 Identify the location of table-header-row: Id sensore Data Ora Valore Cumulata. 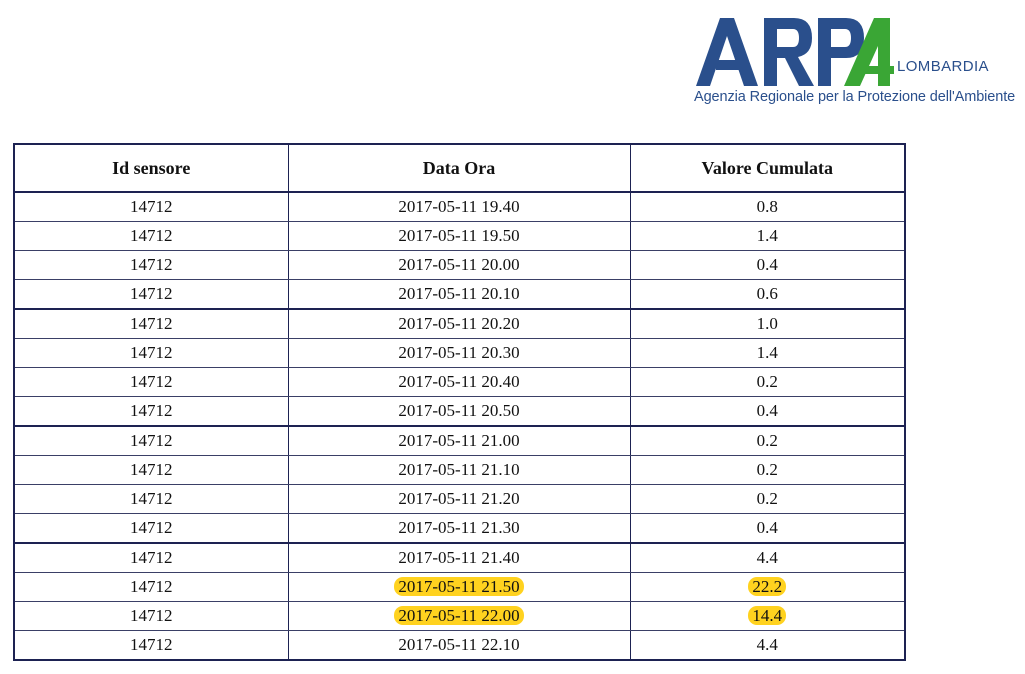
(459, 168).